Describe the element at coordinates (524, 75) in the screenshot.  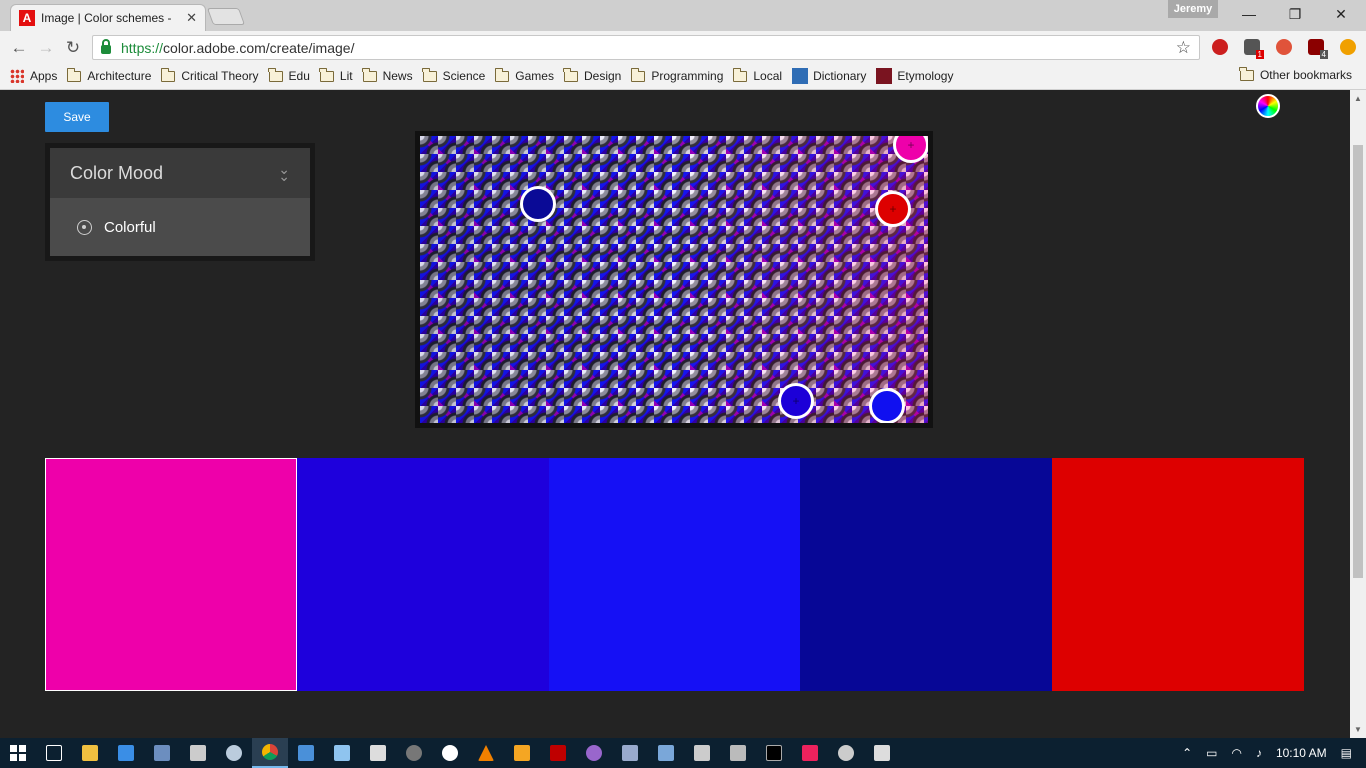
I see `bookmark-folder-games: Games` at that location.